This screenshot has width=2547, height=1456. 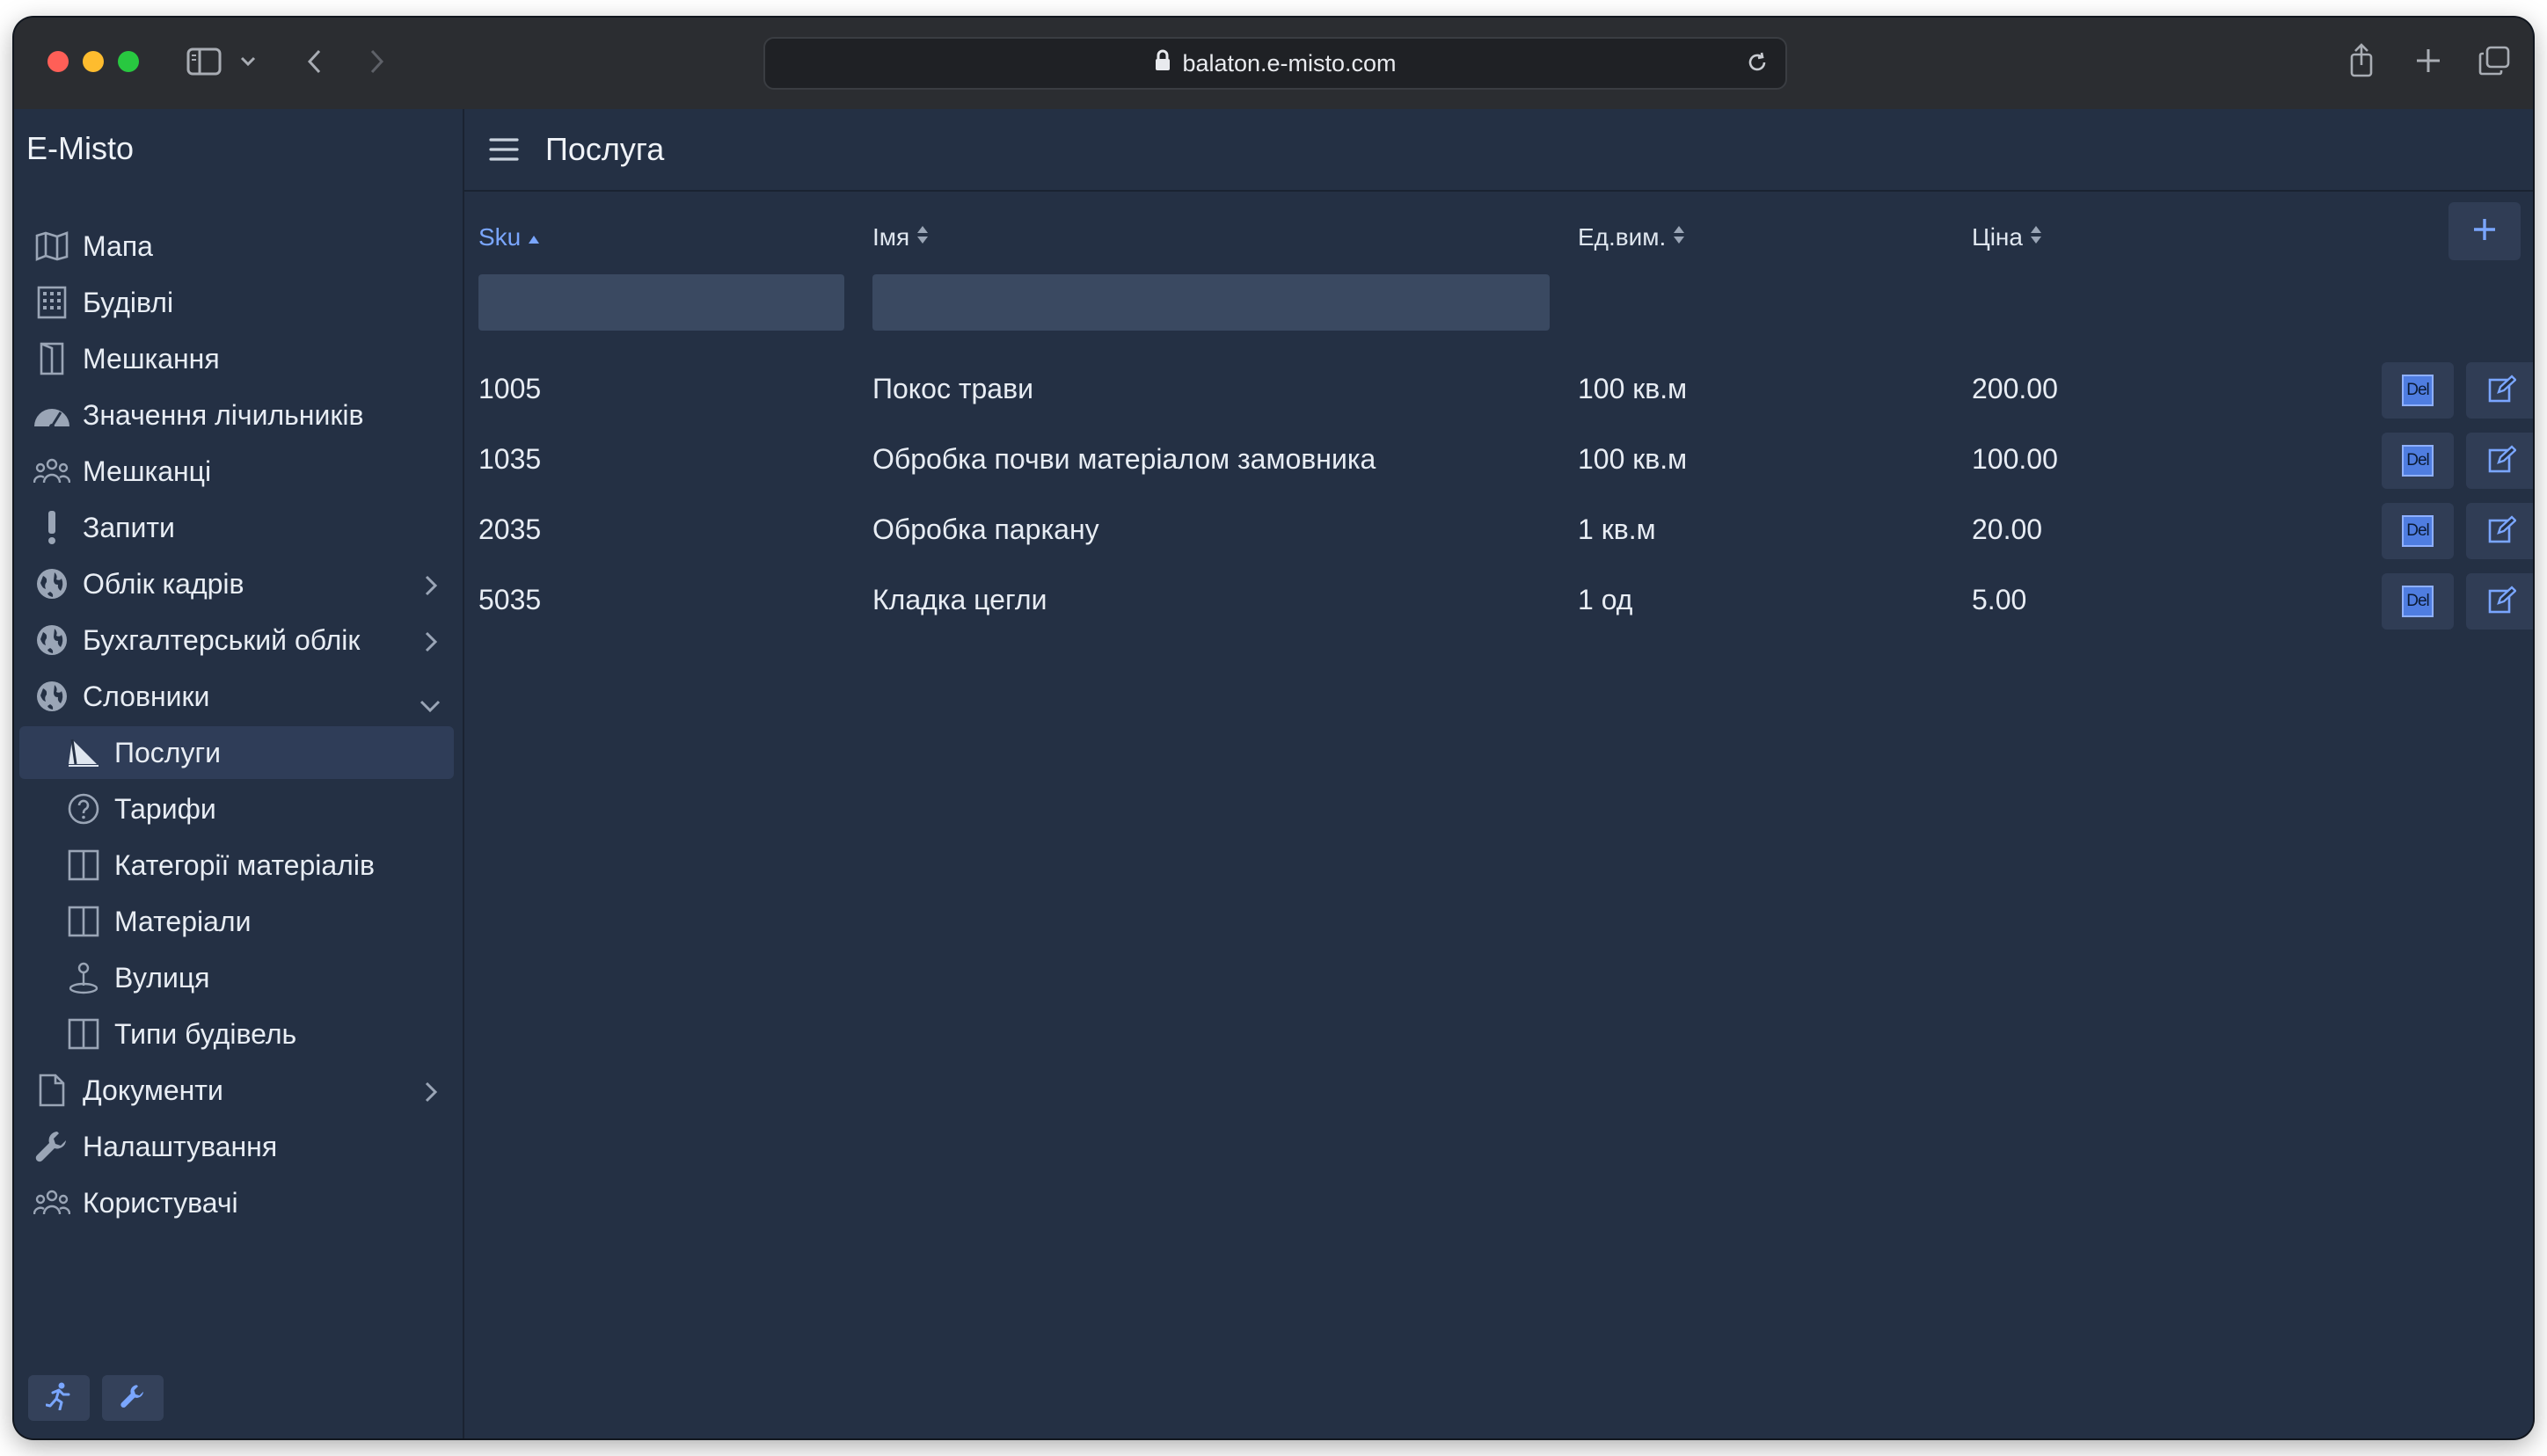 I want to click on question-circle-icon, so click(x=83, y=809).